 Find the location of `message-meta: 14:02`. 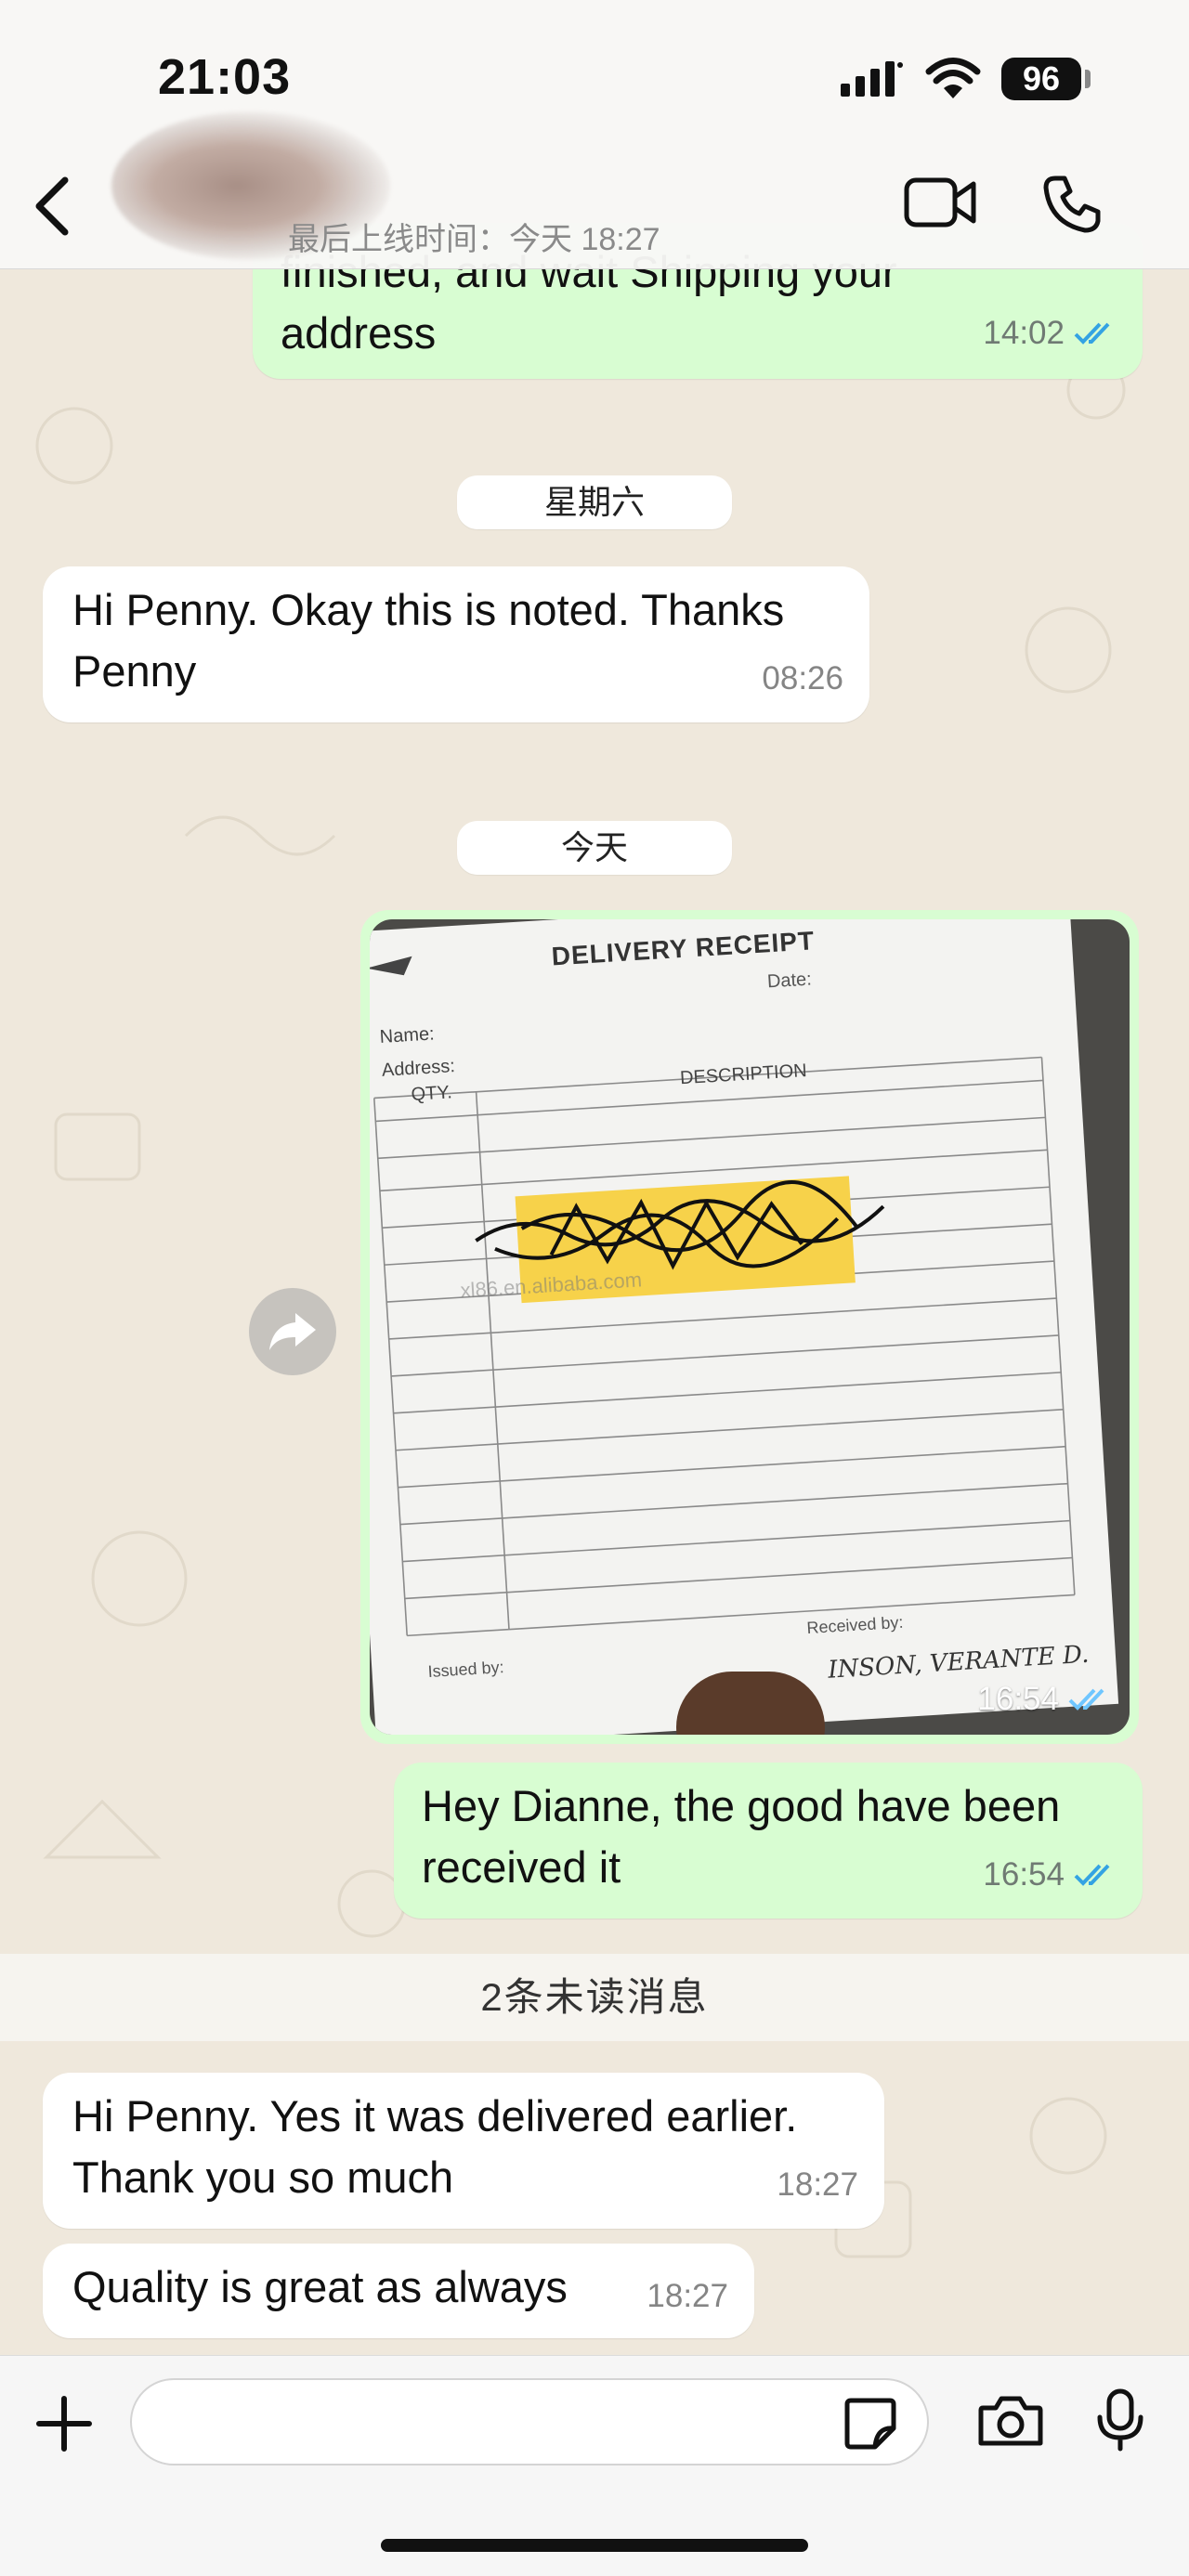

message-meta: 14:02 is located at coordinates (1050, 333).